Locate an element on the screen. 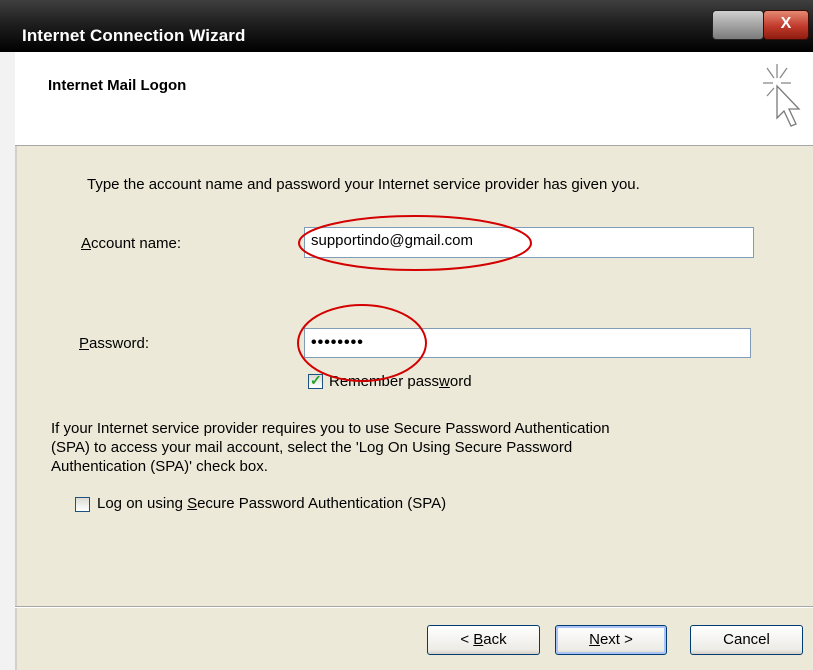 This screenshot has width=813, height=670. back-button: < Back is located at coordinates (483, 640).